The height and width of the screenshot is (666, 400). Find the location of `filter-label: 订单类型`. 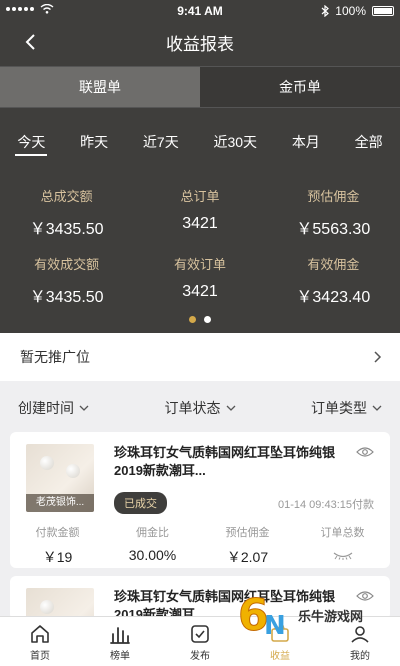

filter-label: 订单类型 is located at coordinates (339, 408).